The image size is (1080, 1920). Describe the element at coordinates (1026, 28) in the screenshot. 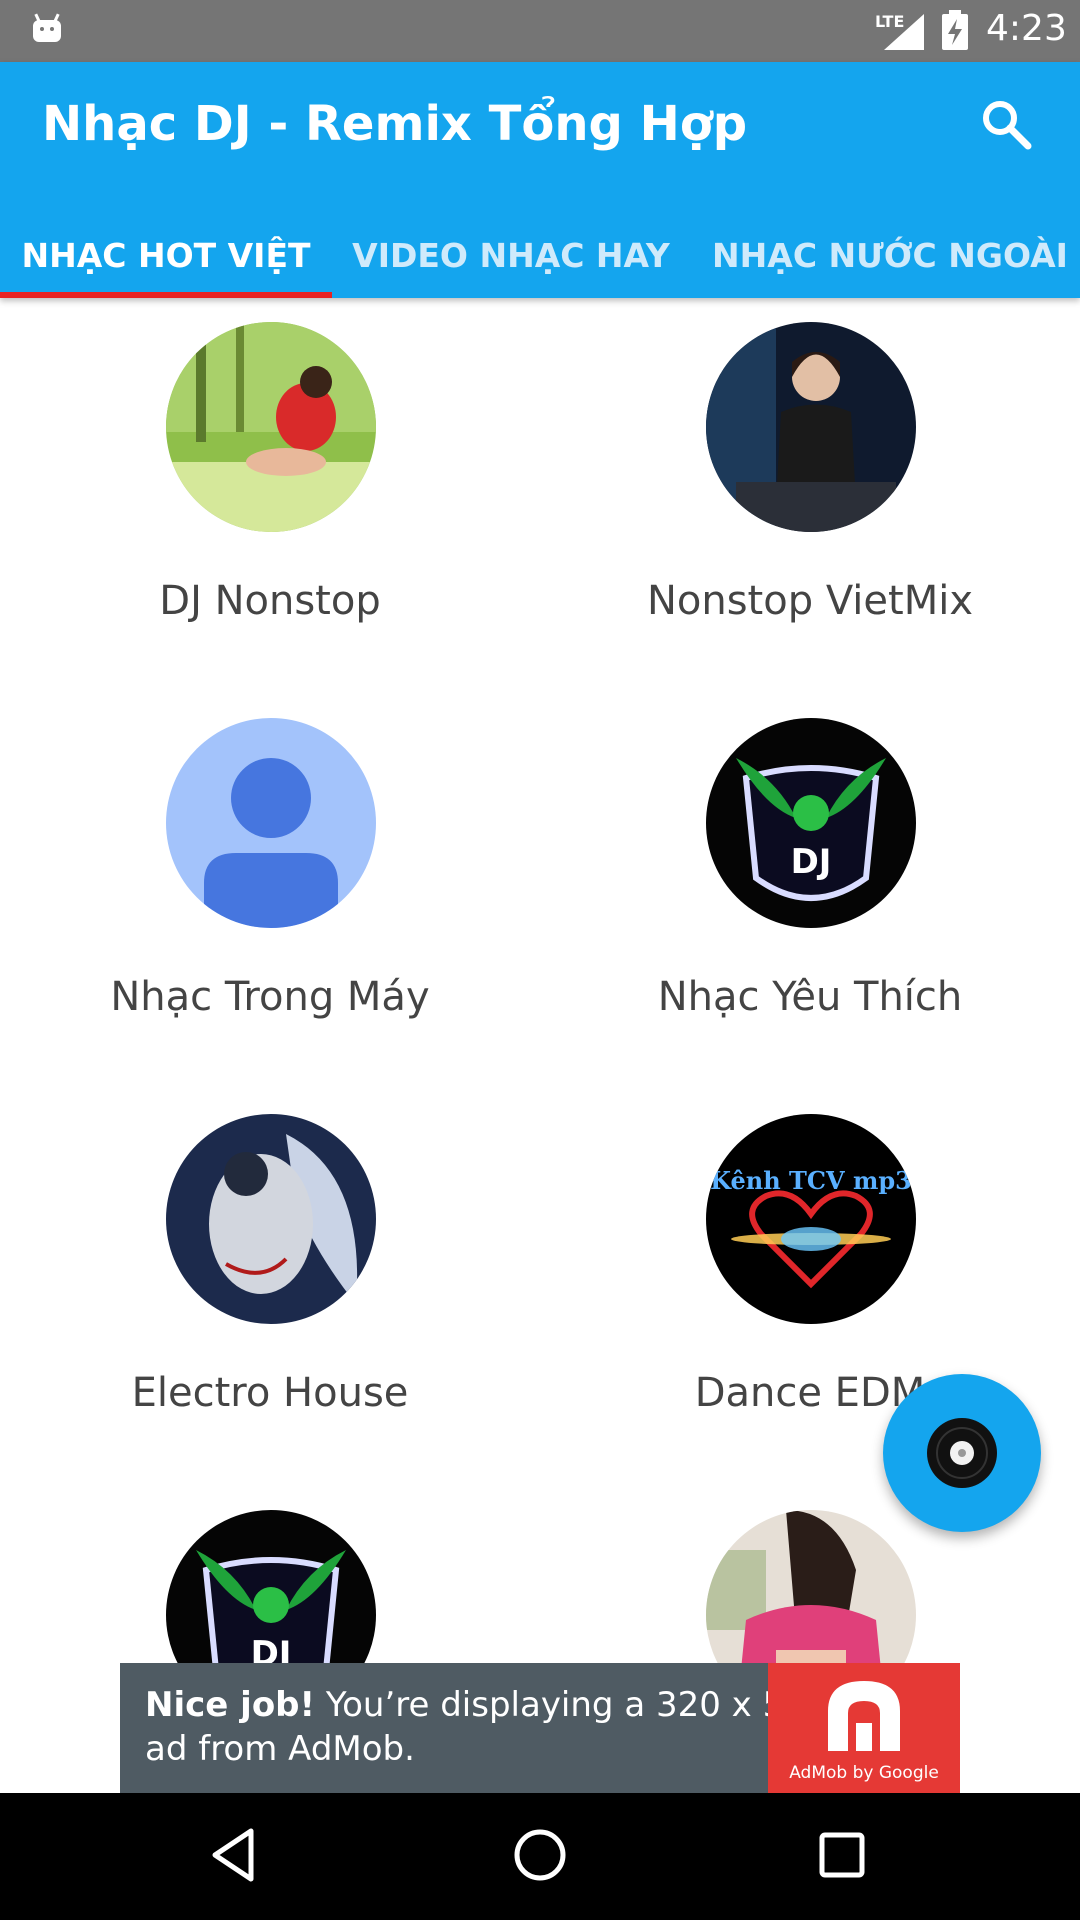

I see `clock: 4:23` at that location.